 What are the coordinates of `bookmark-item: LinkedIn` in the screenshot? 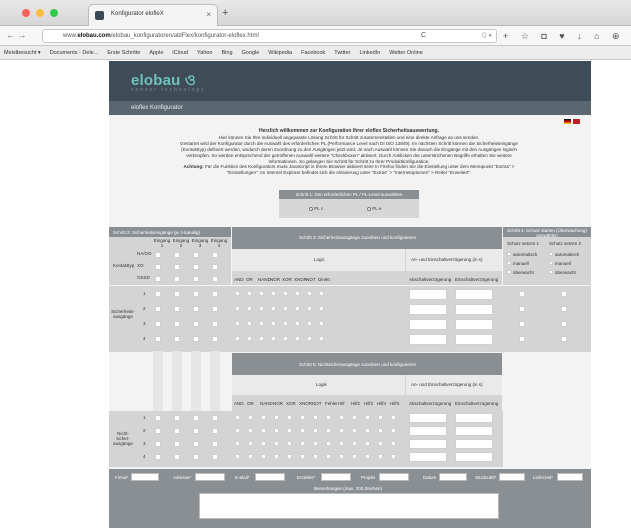 It's located at (369, 53).